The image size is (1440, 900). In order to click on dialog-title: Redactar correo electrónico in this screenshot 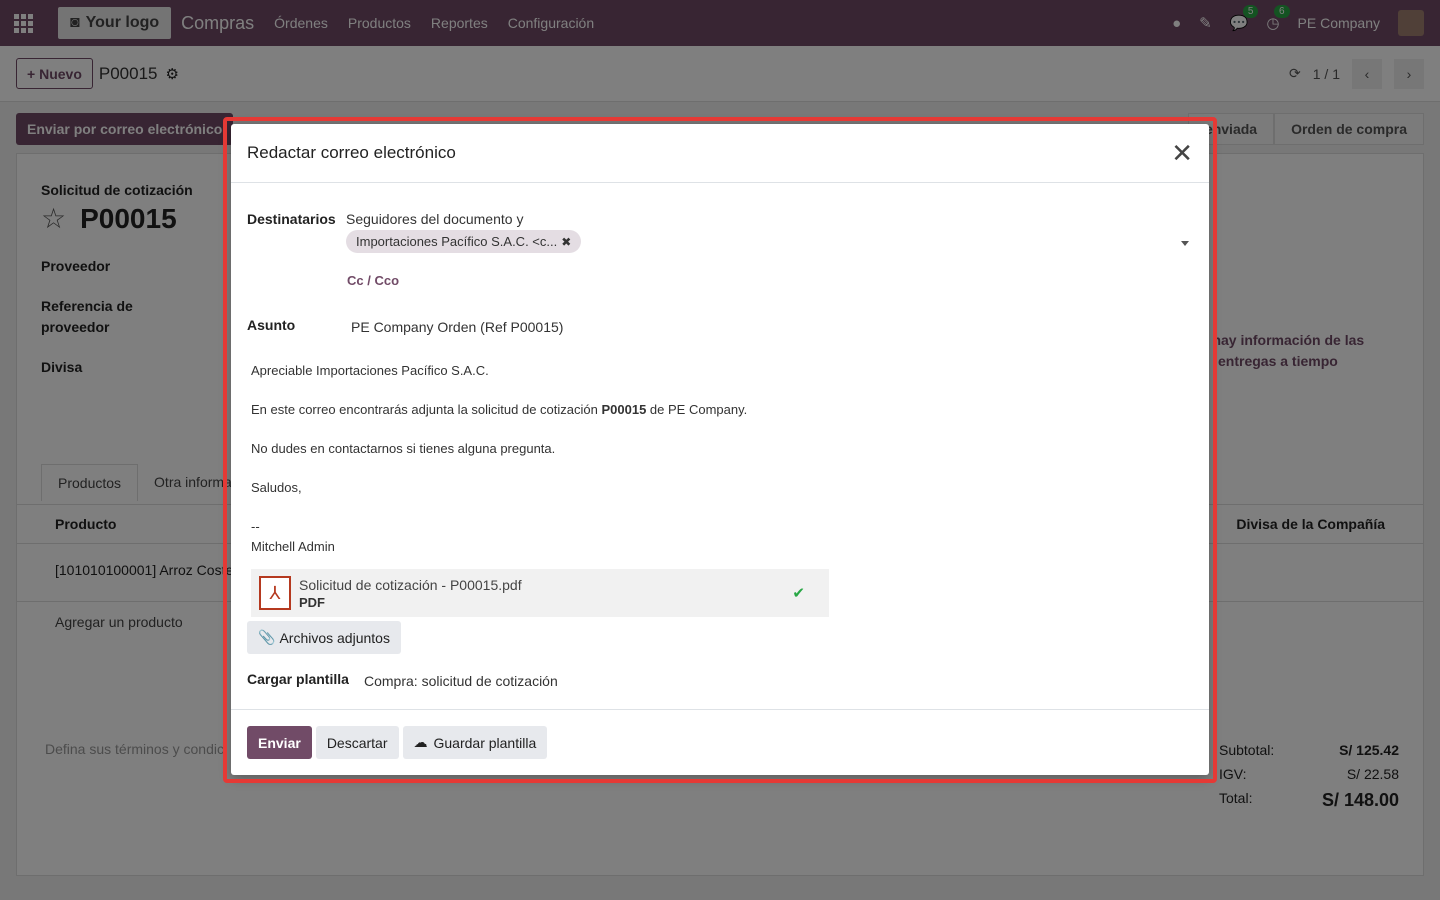, I will do `click(351, 152)`.